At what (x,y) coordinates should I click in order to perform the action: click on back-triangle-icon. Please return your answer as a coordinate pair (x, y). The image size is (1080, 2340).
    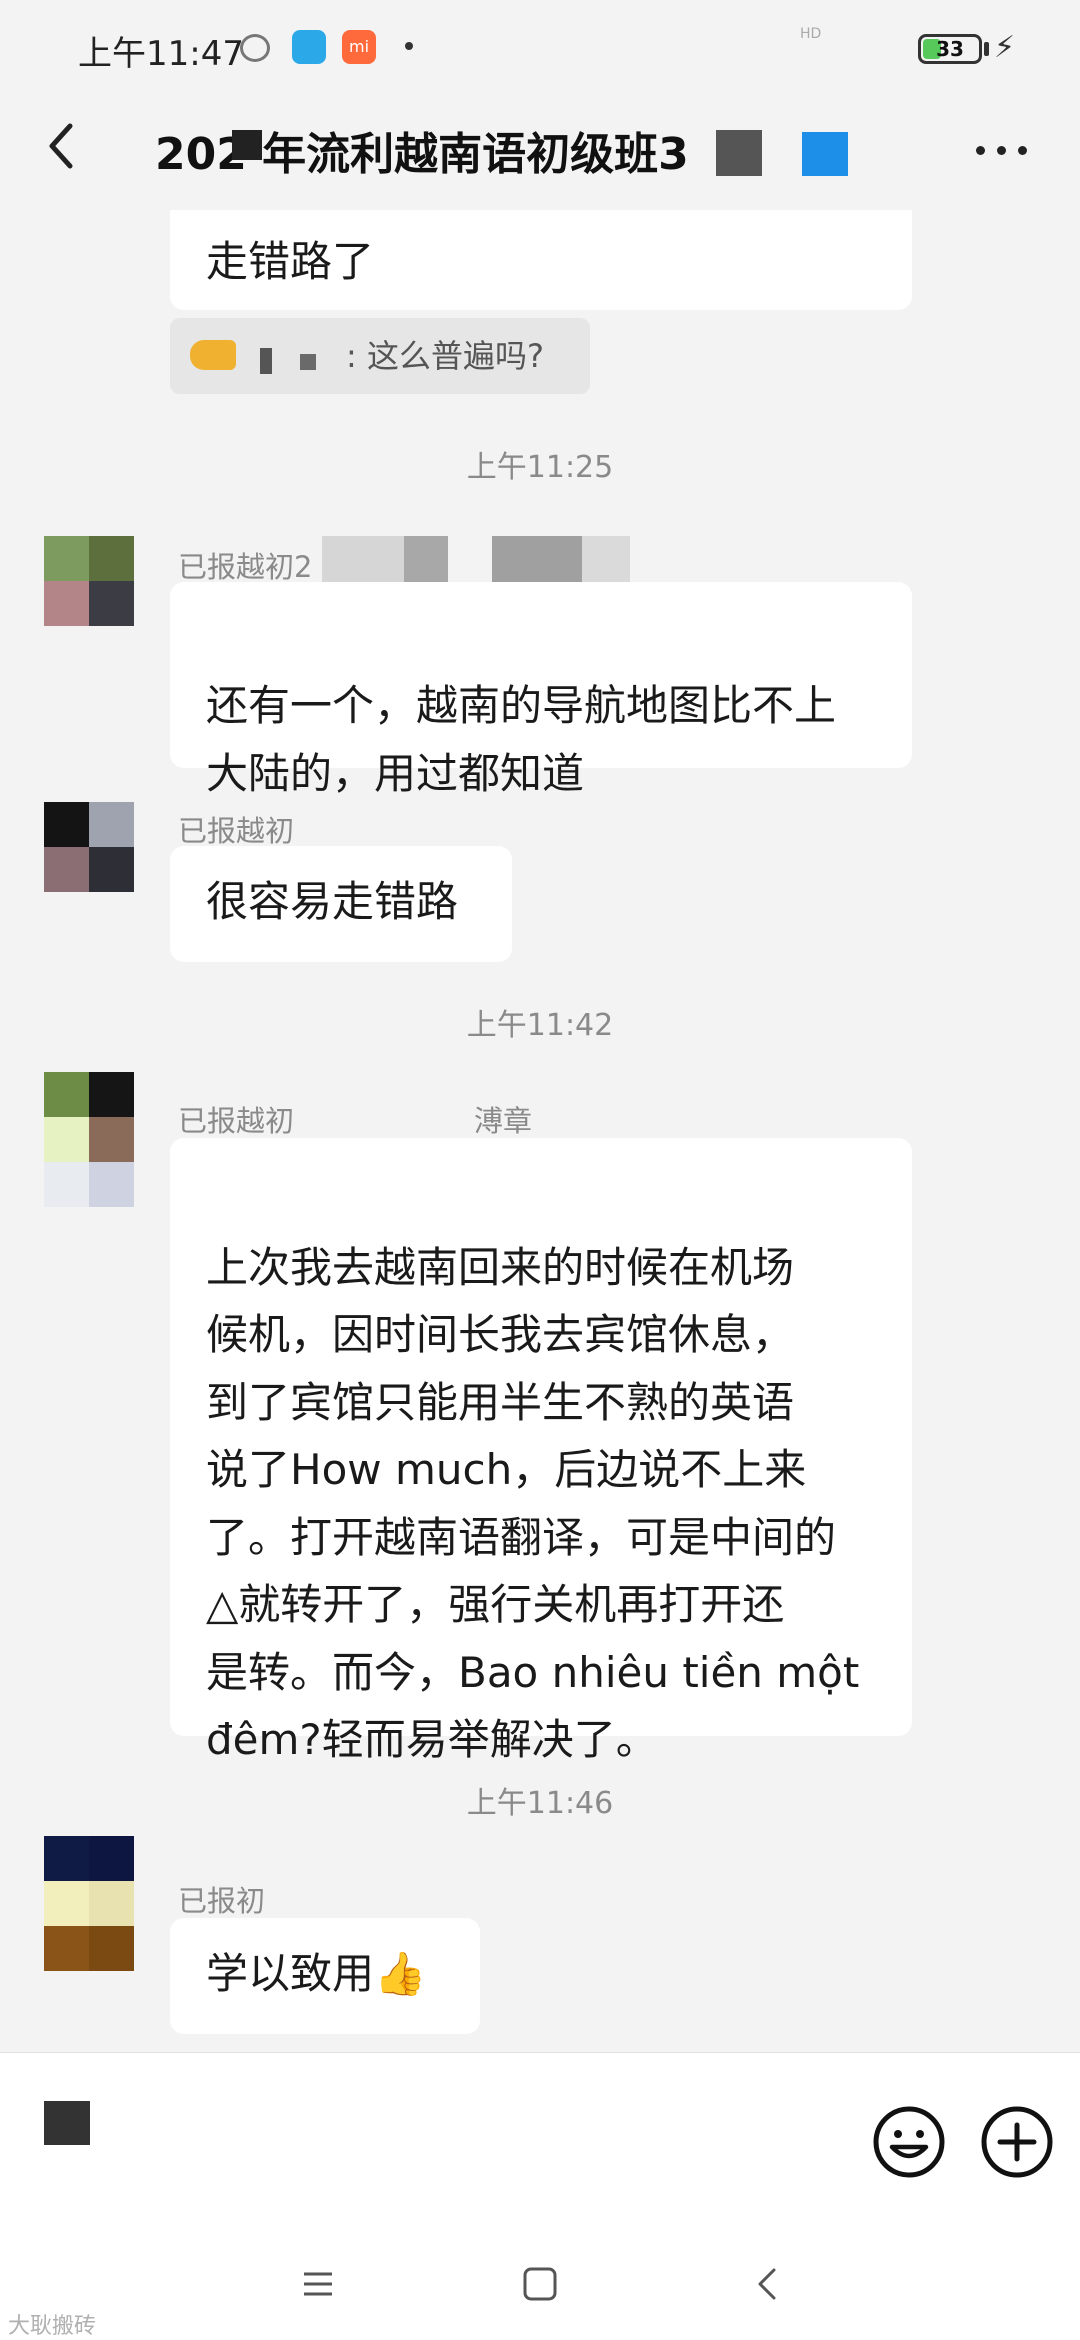
    Looking at the image, I should click on (768, 2284).